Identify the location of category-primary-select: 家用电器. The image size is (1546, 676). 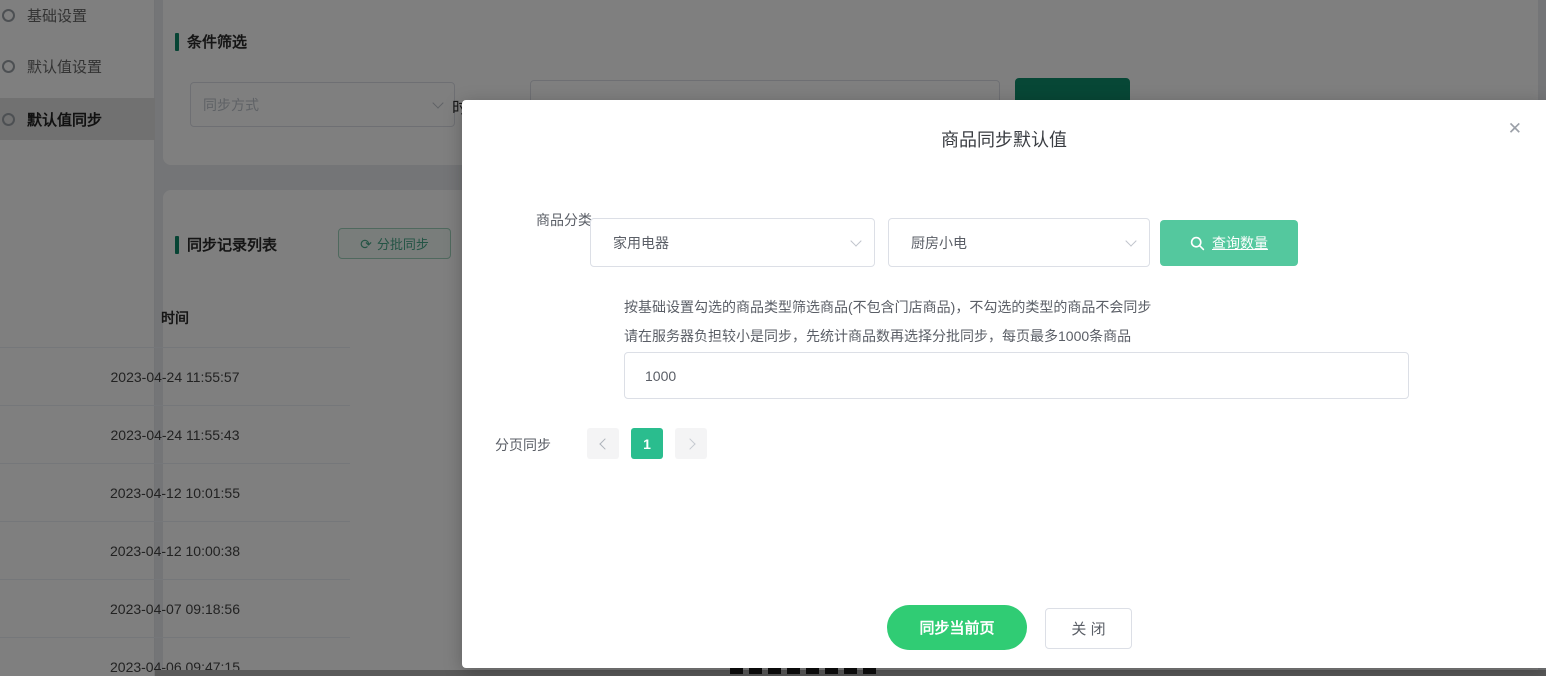
(732, 242).